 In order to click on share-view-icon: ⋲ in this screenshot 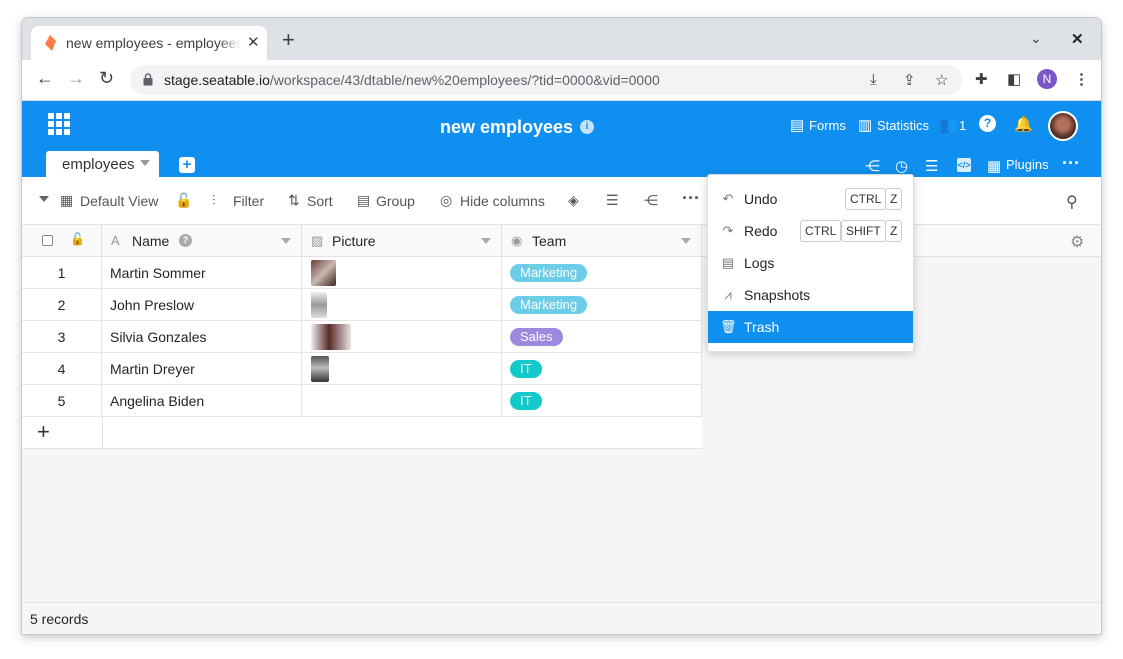, I will do `click(651, 200)`.